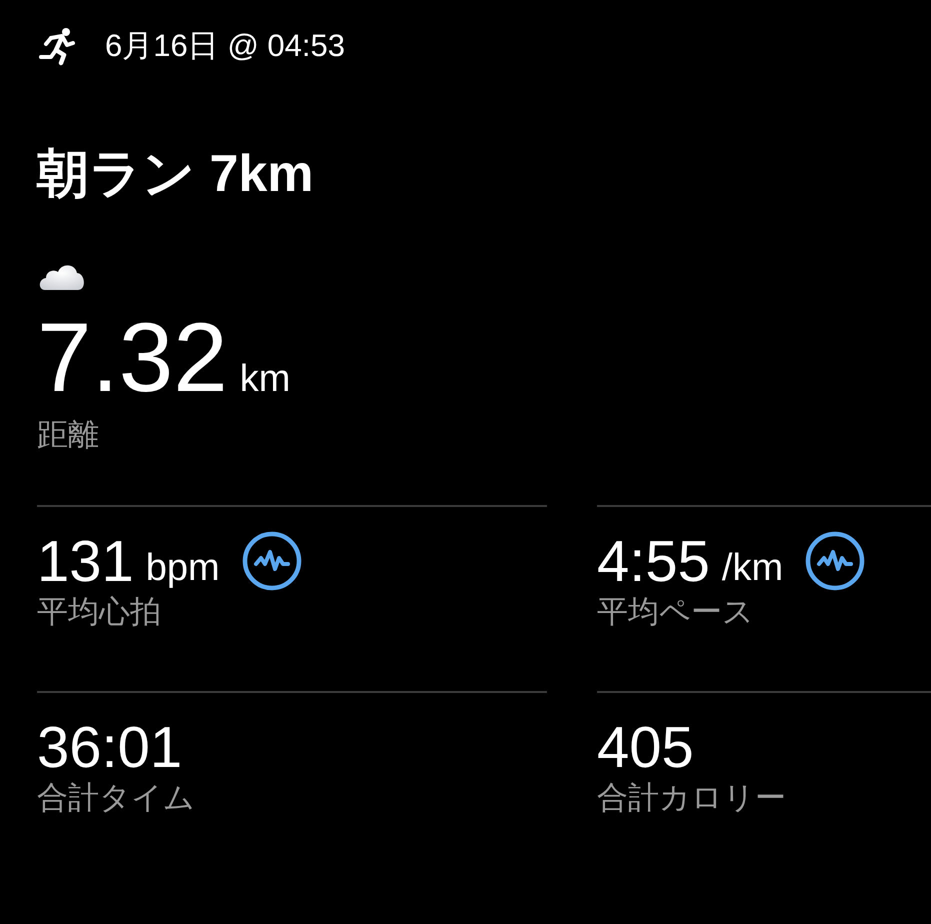  I want to click on stat-label: 合計カロリー, so click(692, 797).